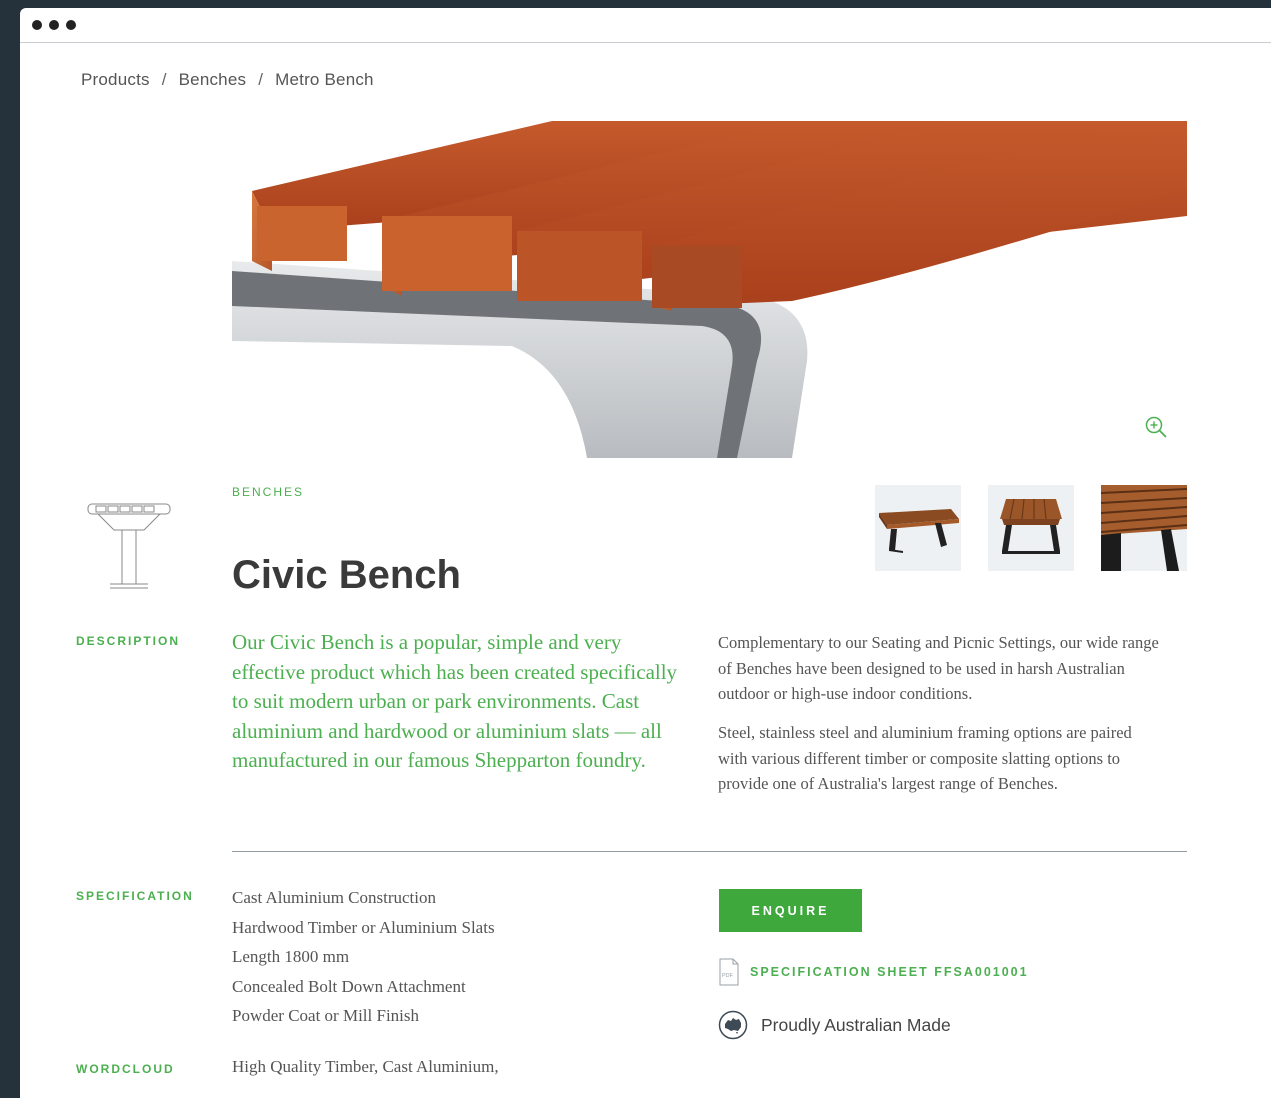  Describe the element at coordinates (363, 927) in the screenshot. I see `spec-item: Hardwood Timber or Aluminium Slats` at that location.